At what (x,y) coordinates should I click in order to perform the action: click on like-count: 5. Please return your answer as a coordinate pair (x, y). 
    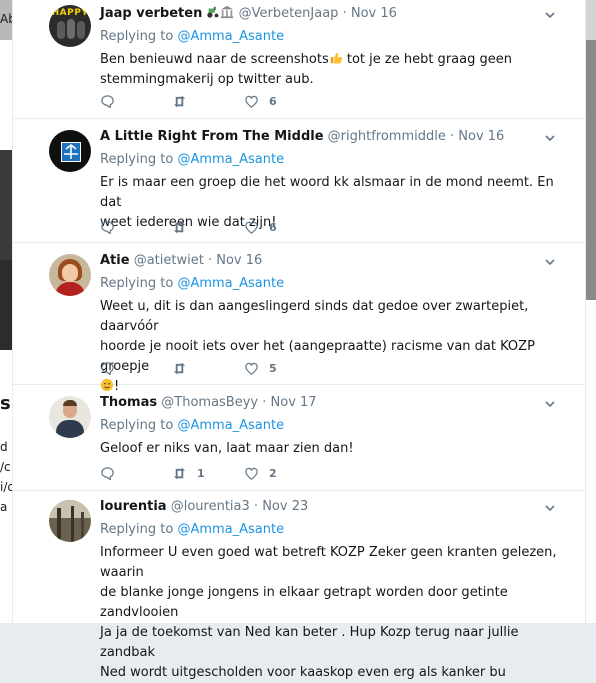
    Looking at the image, I should click on (273, 368).